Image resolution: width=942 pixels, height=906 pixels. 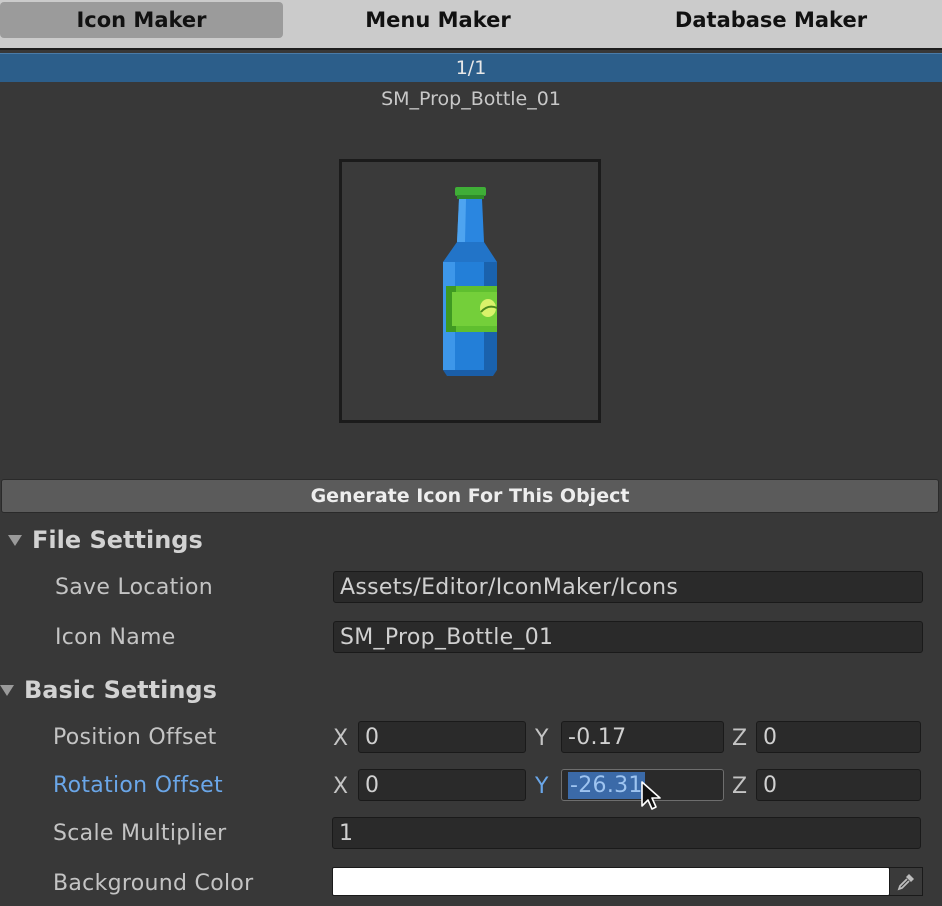 I want to click on rotation-x-label: X, so click(x=341, y=786).